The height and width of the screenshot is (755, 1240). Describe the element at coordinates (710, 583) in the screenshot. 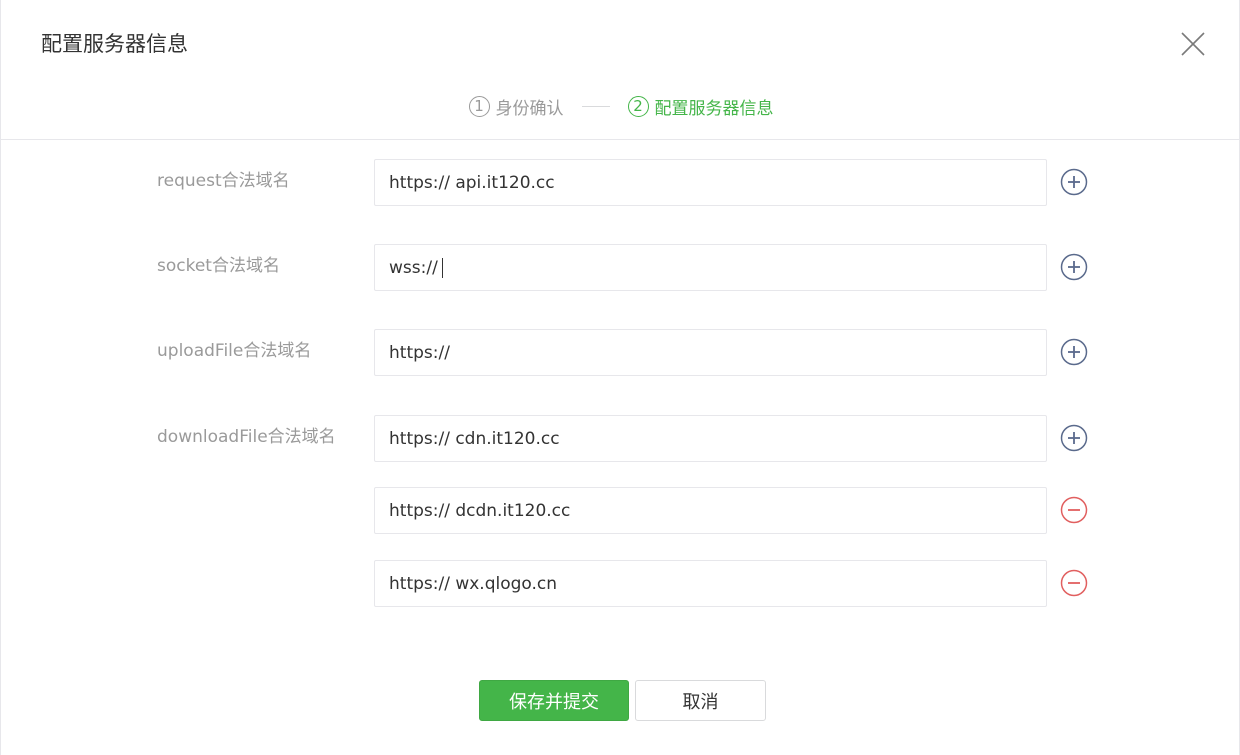

I see `download-domain-input: https:// wx.qlogo.cn` at that location.